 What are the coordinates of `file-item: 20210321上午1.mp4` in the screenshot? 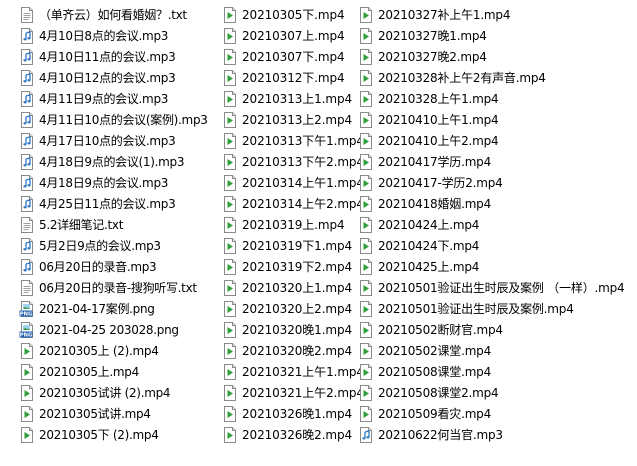 It's located at (293, 371).